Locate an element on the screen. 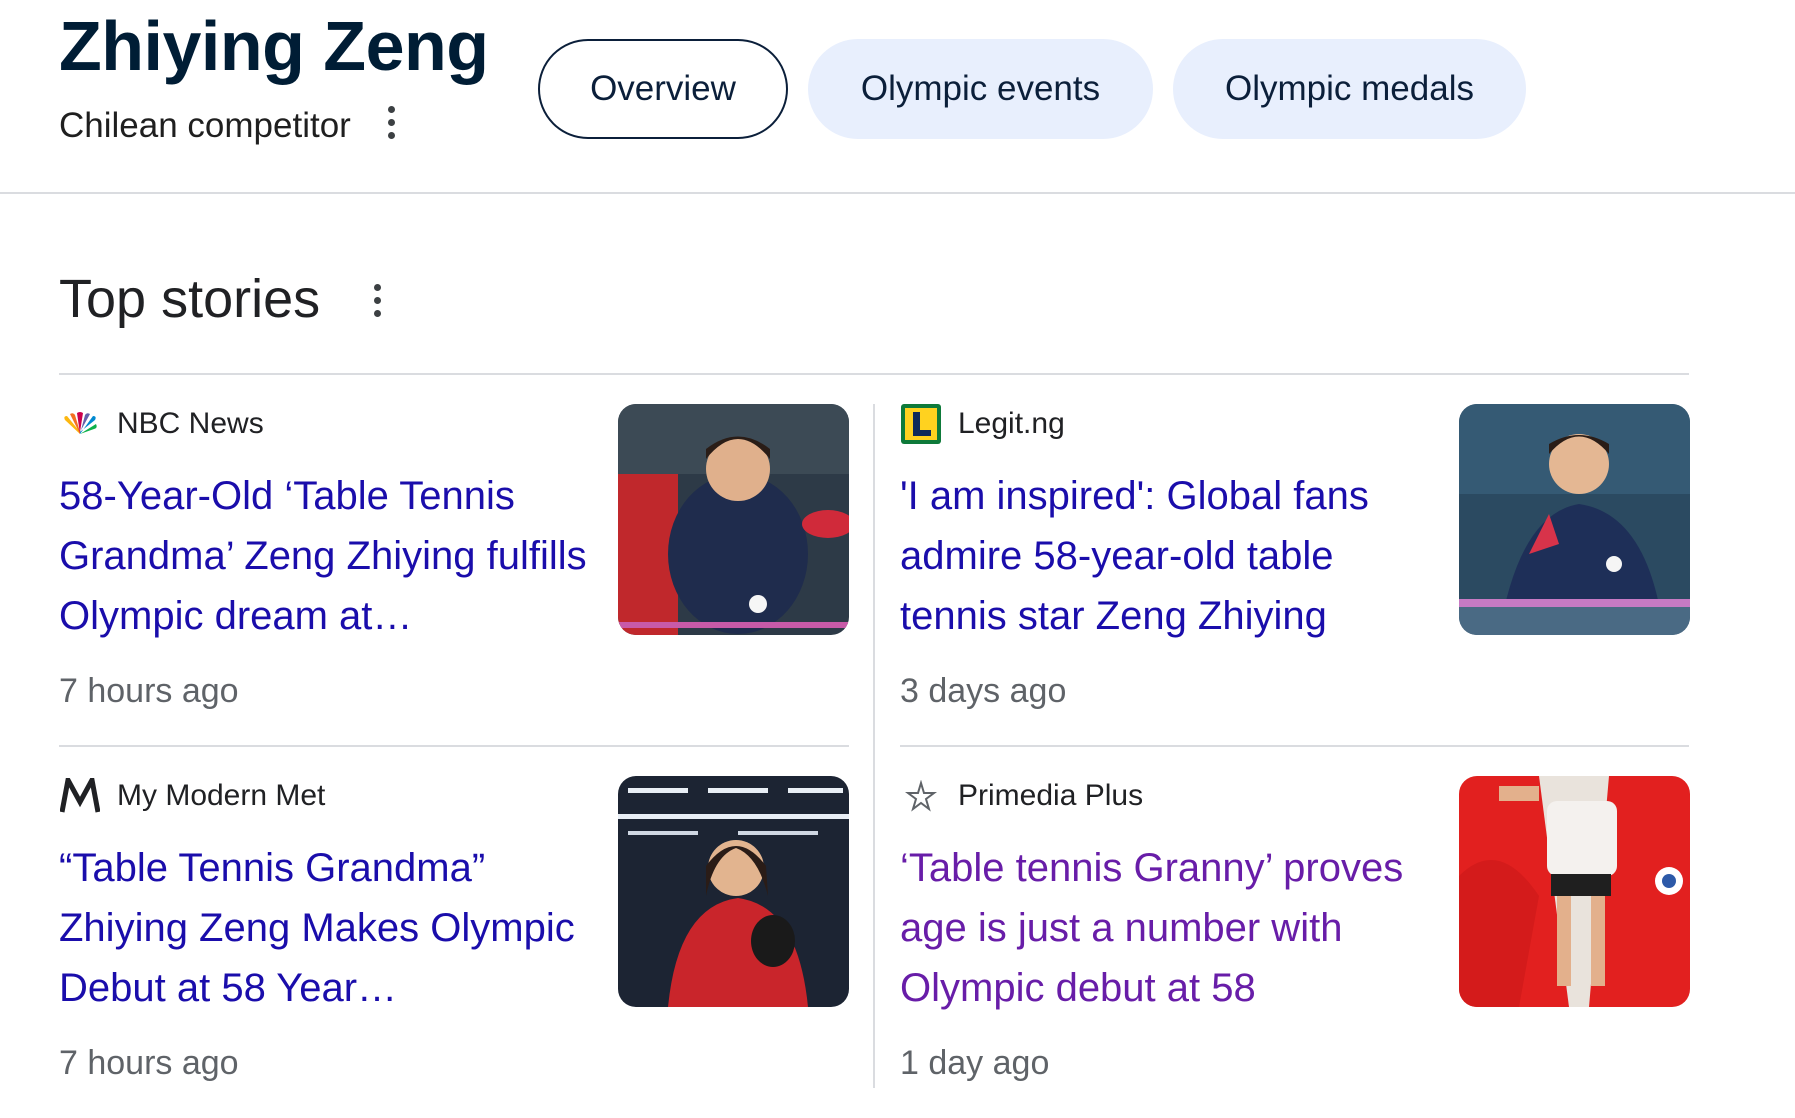 Image resolution: width=1795 pixels, height=1118 pixels. source-name: My Modern Met is located at coordinates (221, 795).